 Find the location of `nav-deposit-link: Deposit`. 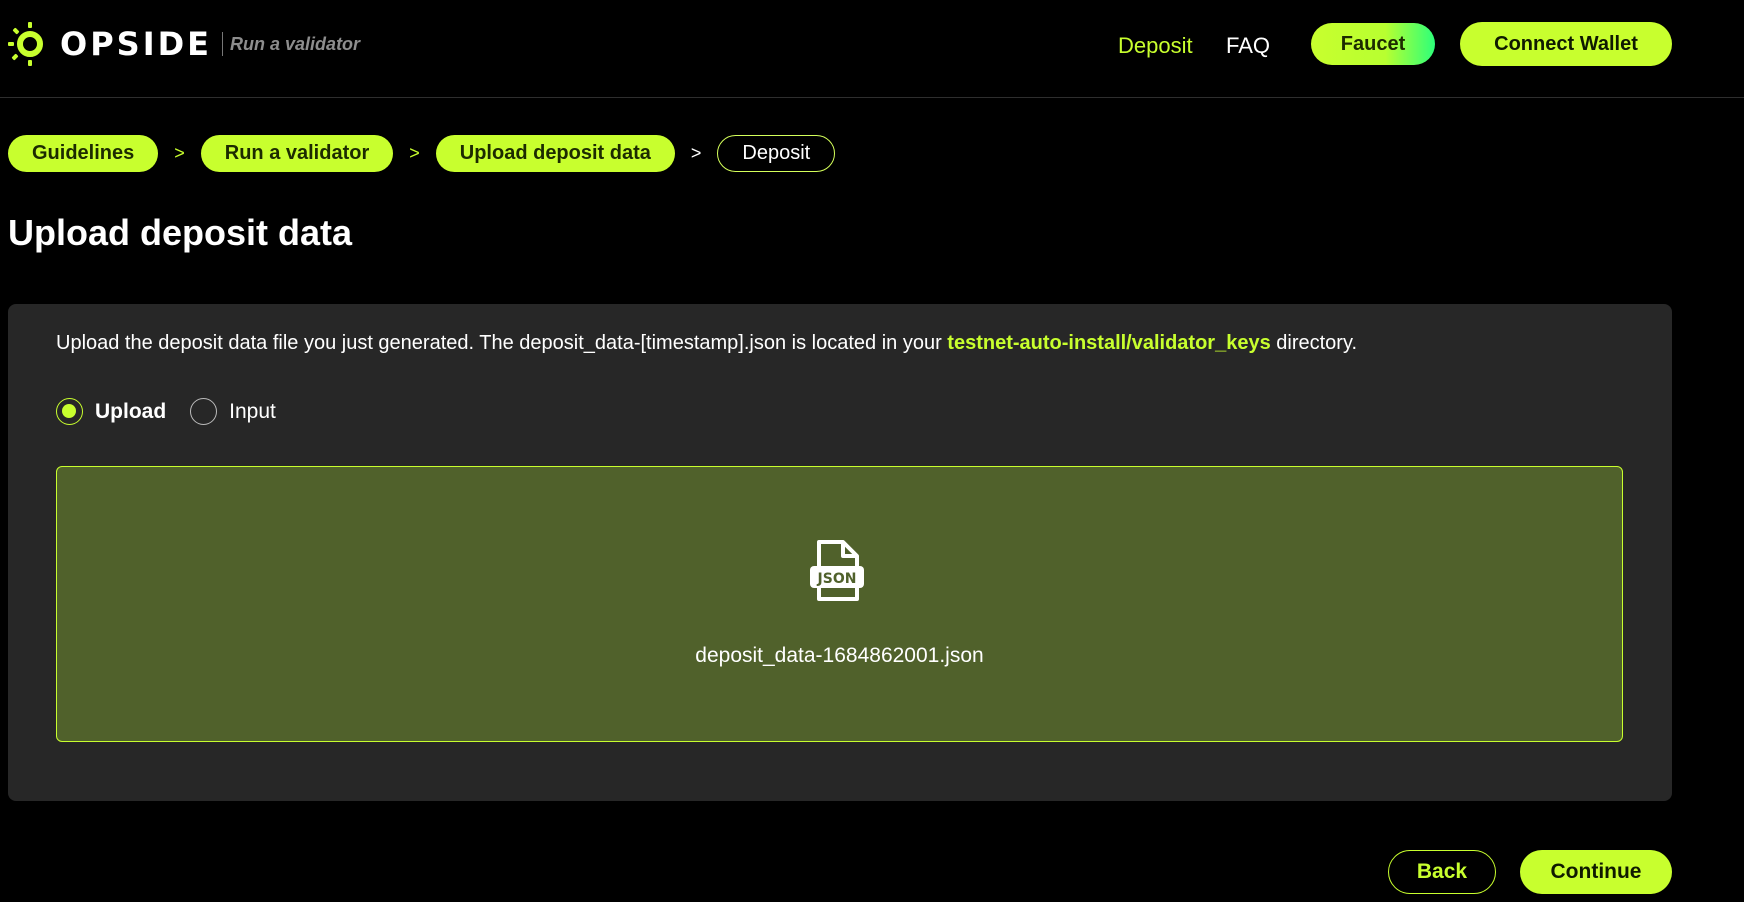

nav-deposit-link: Deposit is located at coordinates (1155, 46).